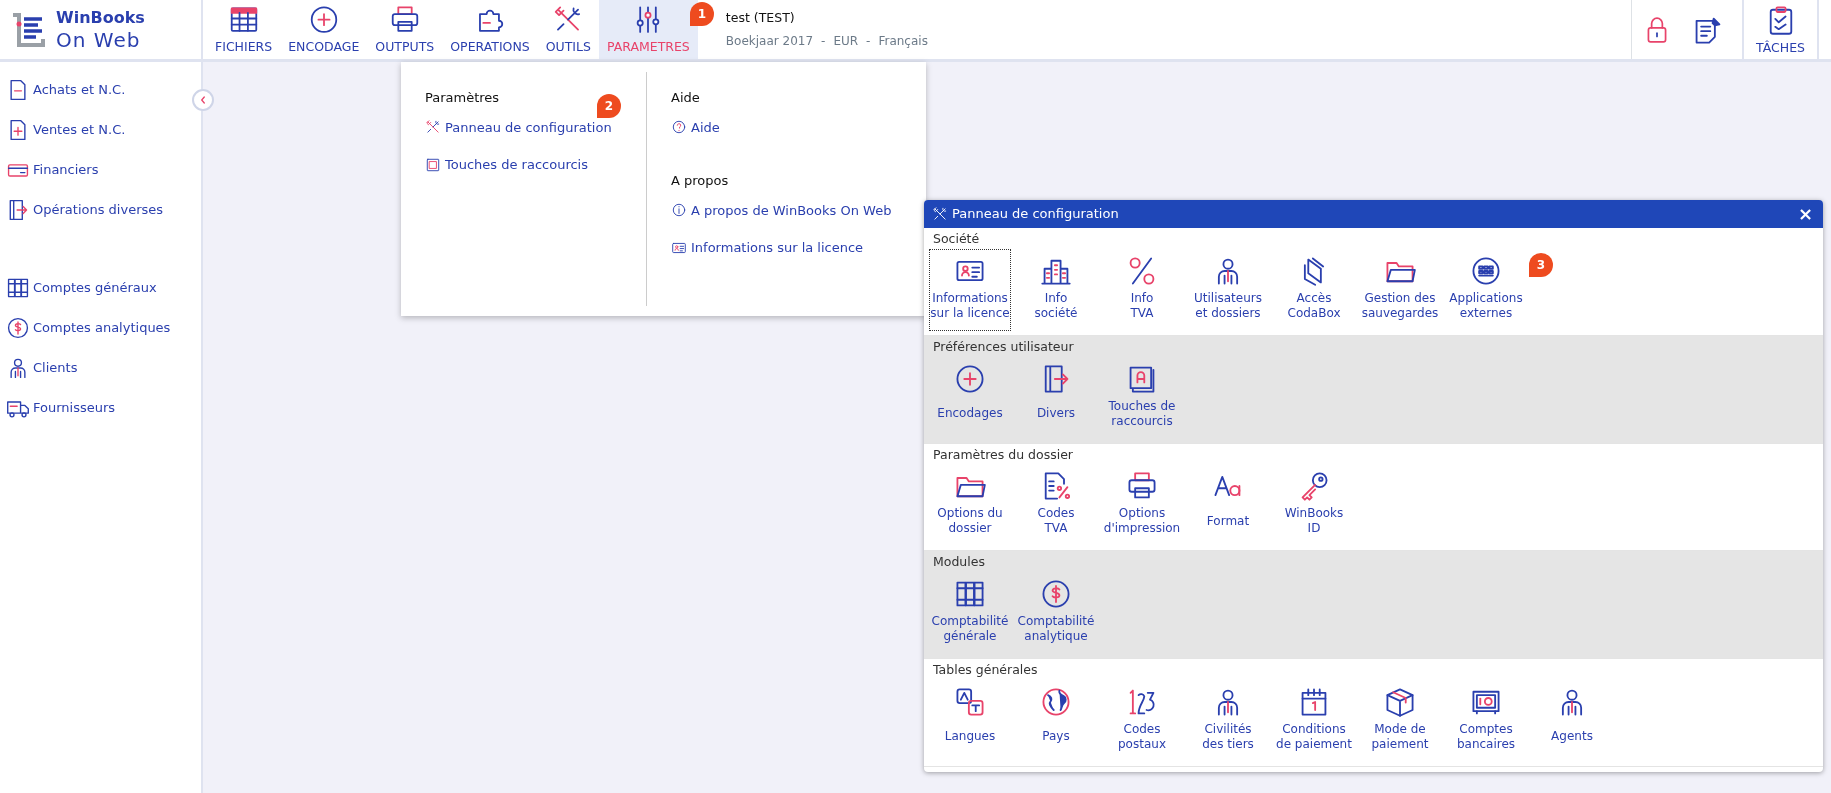  I want to click on nav-tab: ENCODAGE, so click(324, 29).